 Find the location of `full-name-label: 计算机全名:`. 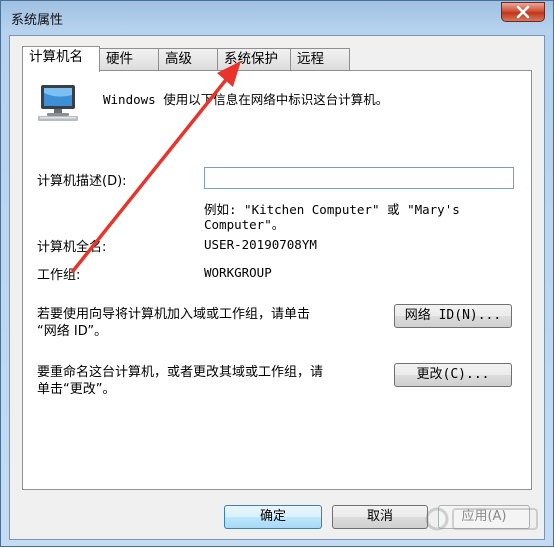

full-name-label: 计算机全名: is located at coordinates (72, 247).